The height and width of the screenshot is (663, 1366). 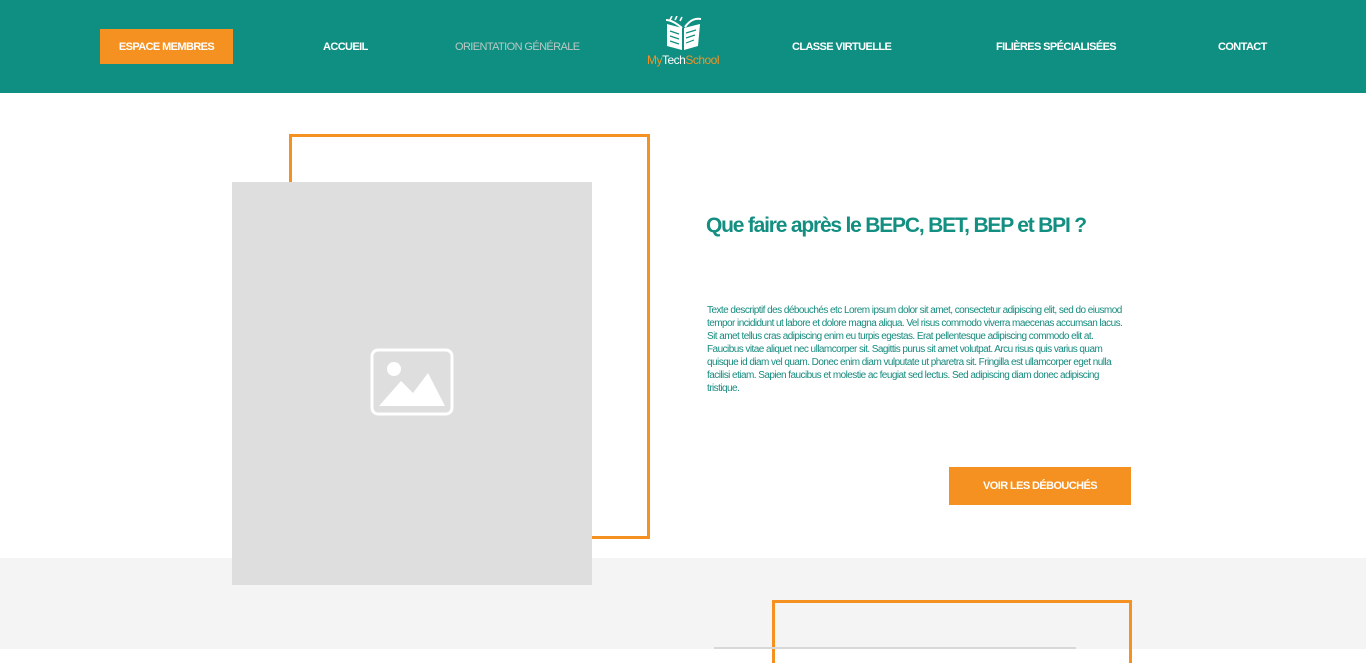 What do you see at coordinates (166, 46) in the screenshot?
I see `espace-membres-button: ESPACE MEMBRES` at bounding box center [166, 46].